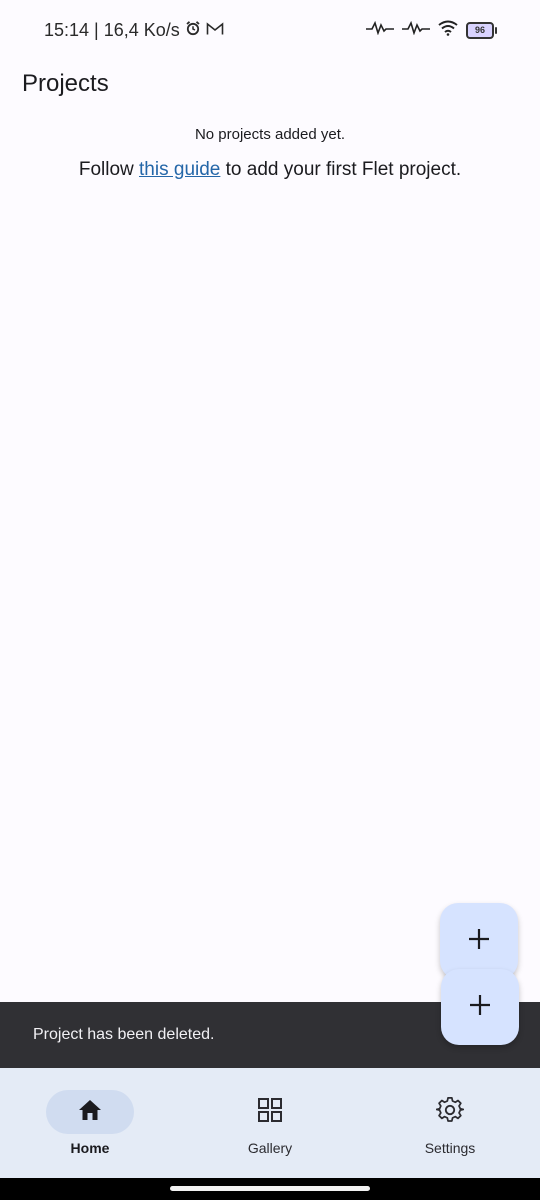 The width and height of the screenshot is (540, 1200). I want to click on nav-label-home: Home, so click(90, 1148).